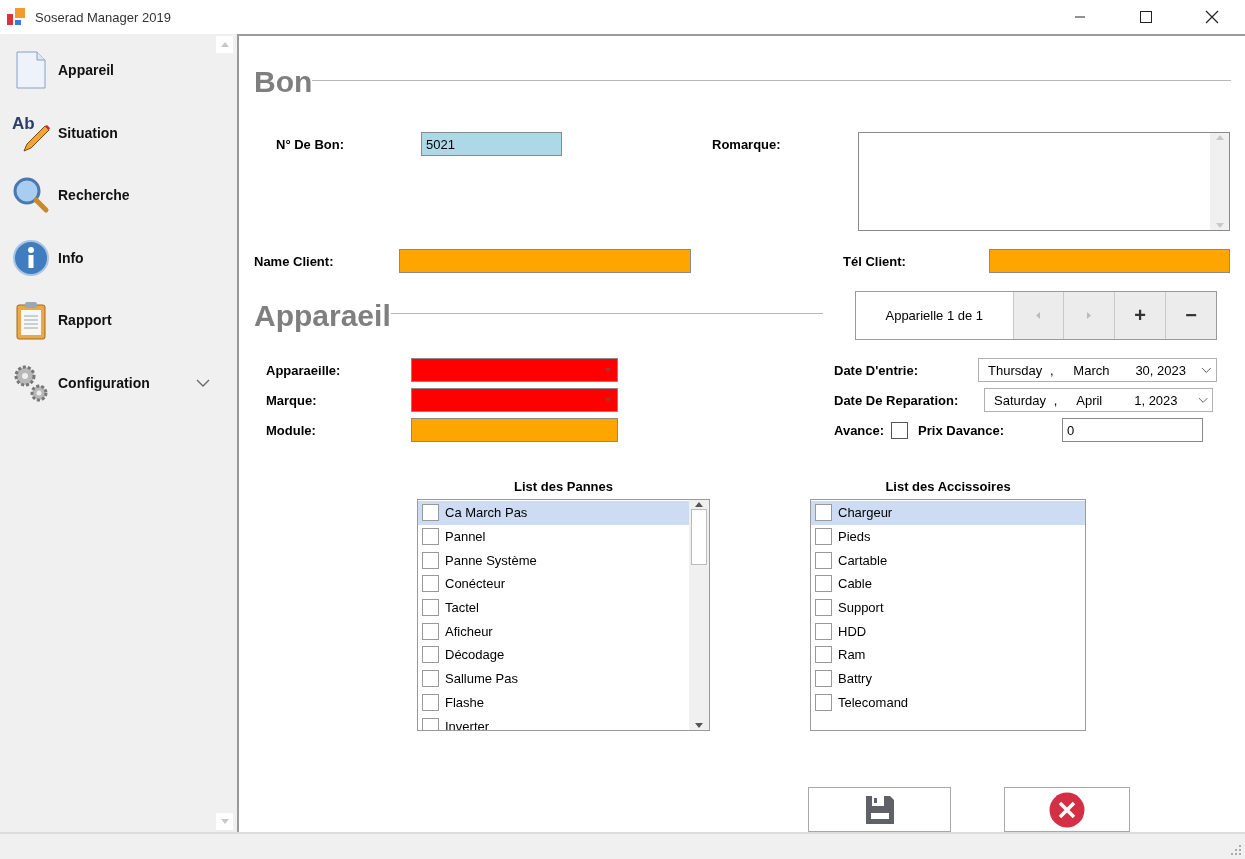 The width and height of the screenshot is (1245, 859). Describe the element at coordinates (491, 144) in the screenshot. I see `bon-number-field: 5021` at that location.